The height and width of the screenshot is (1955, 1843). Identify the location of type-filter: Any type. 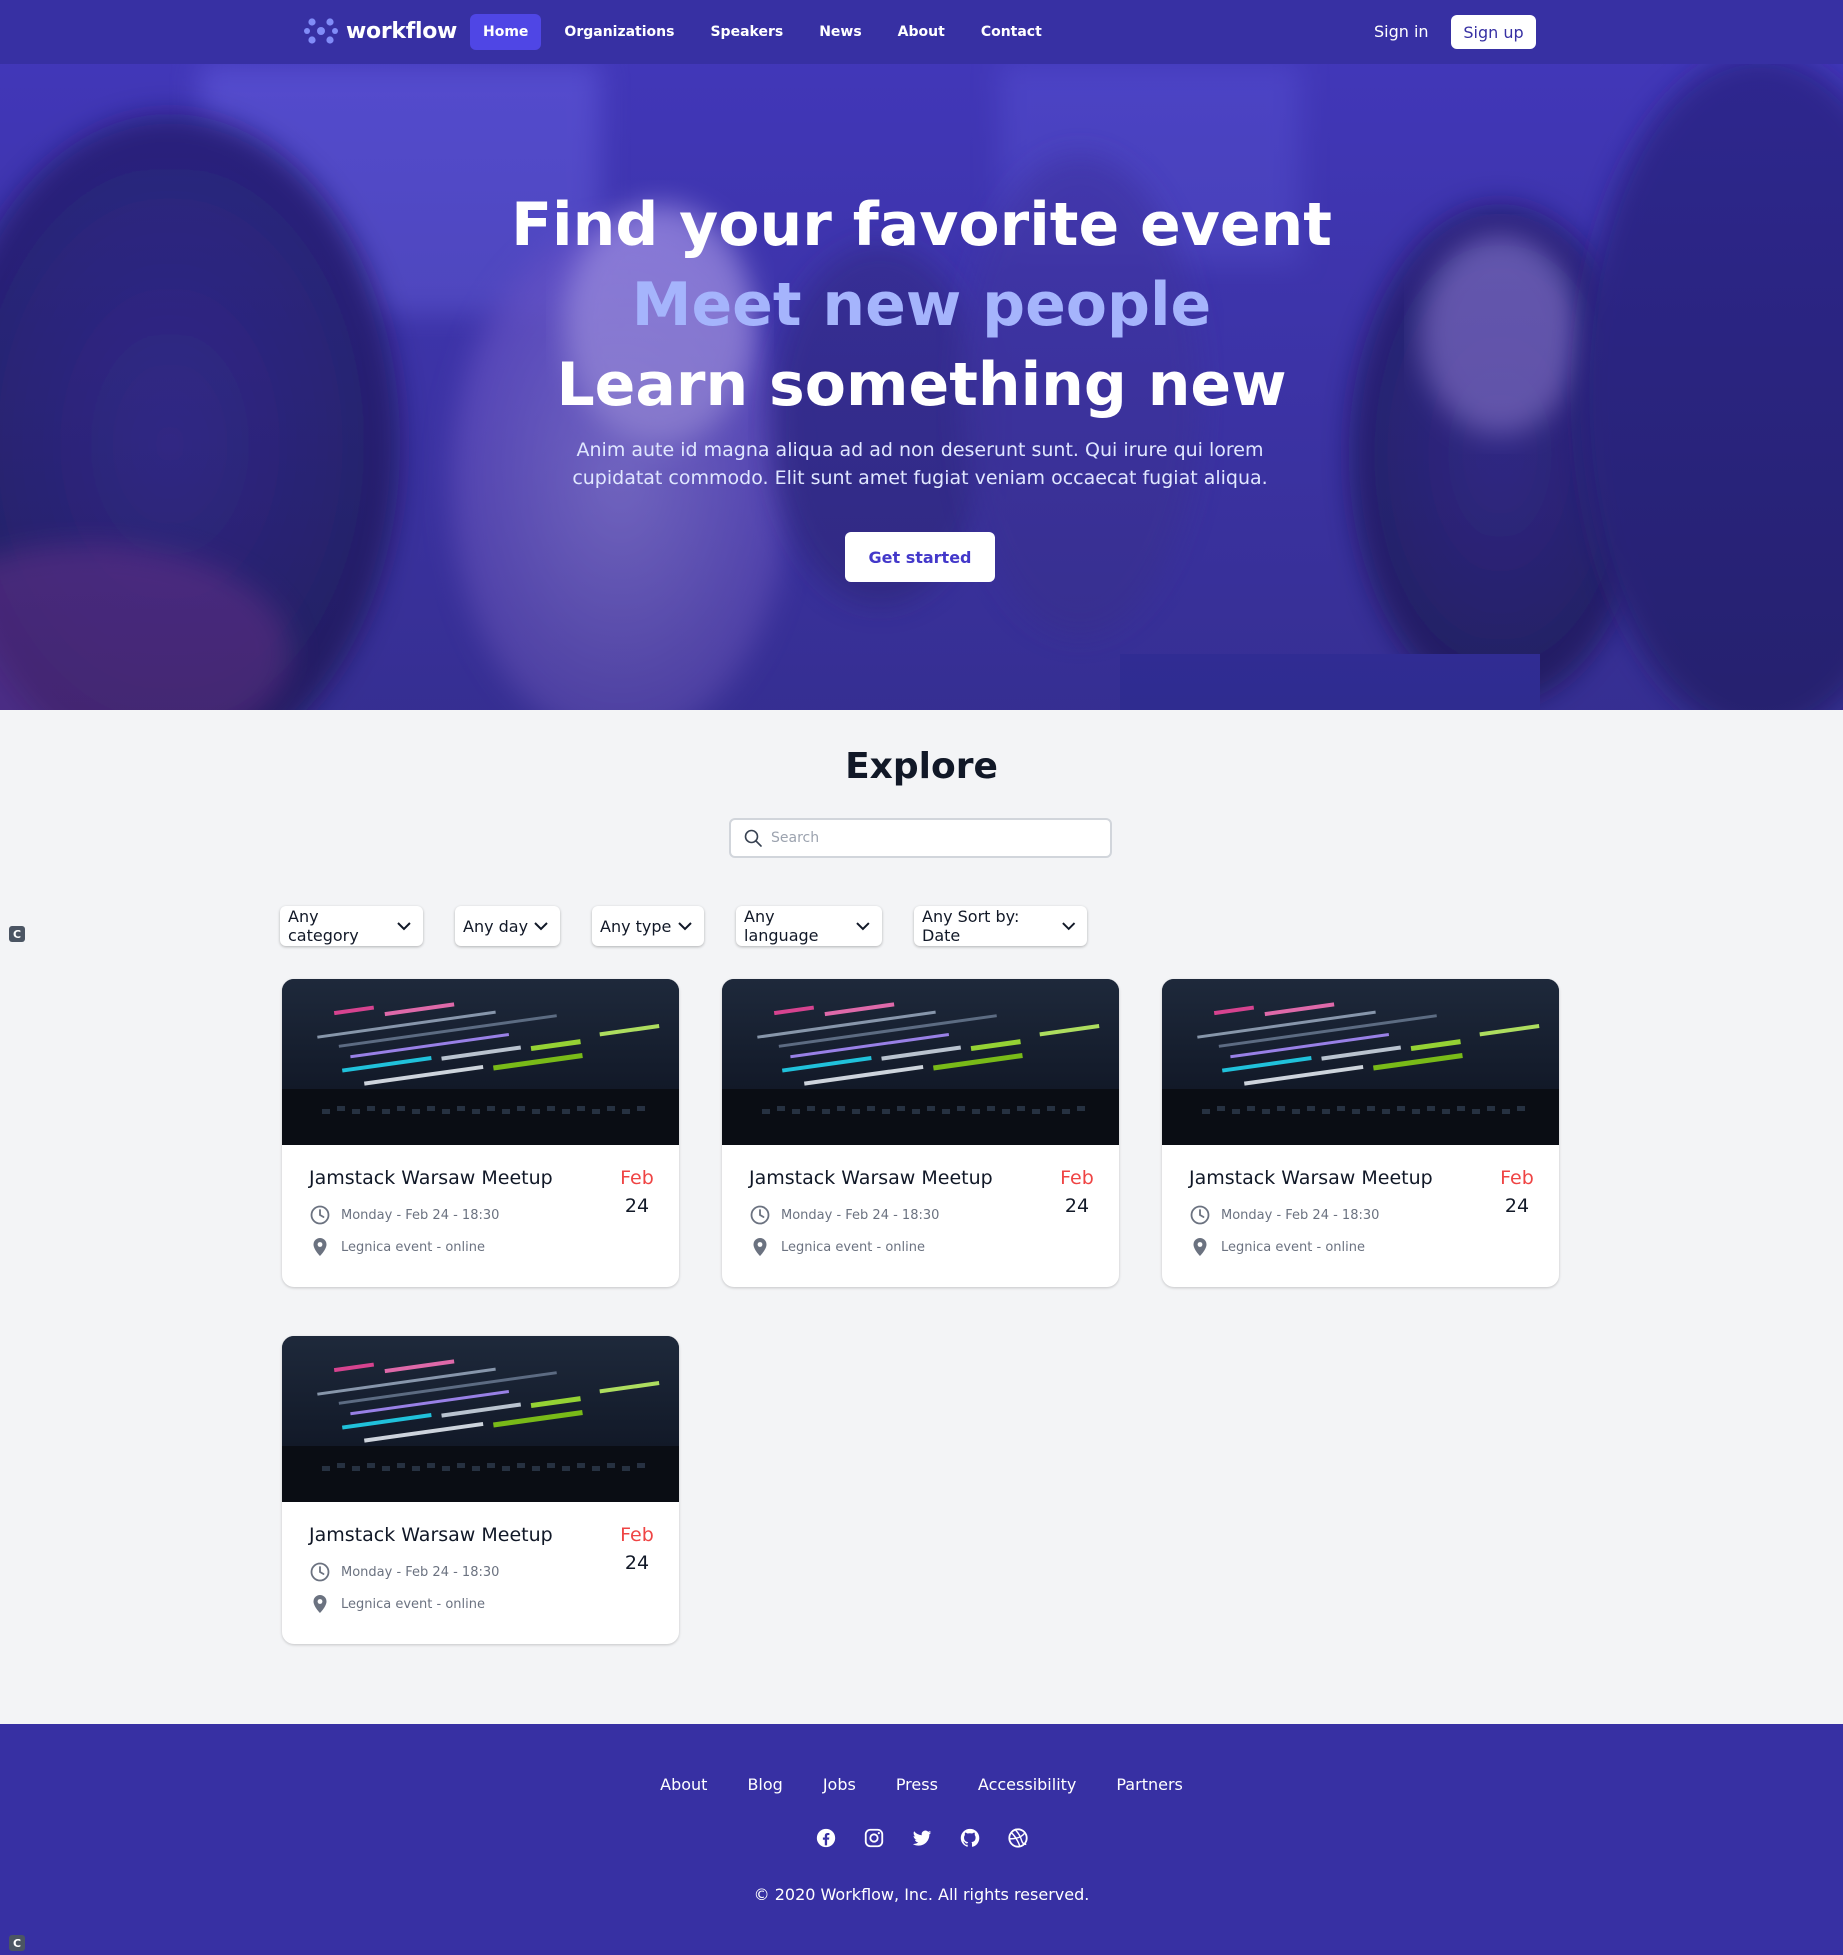
(648, 926).